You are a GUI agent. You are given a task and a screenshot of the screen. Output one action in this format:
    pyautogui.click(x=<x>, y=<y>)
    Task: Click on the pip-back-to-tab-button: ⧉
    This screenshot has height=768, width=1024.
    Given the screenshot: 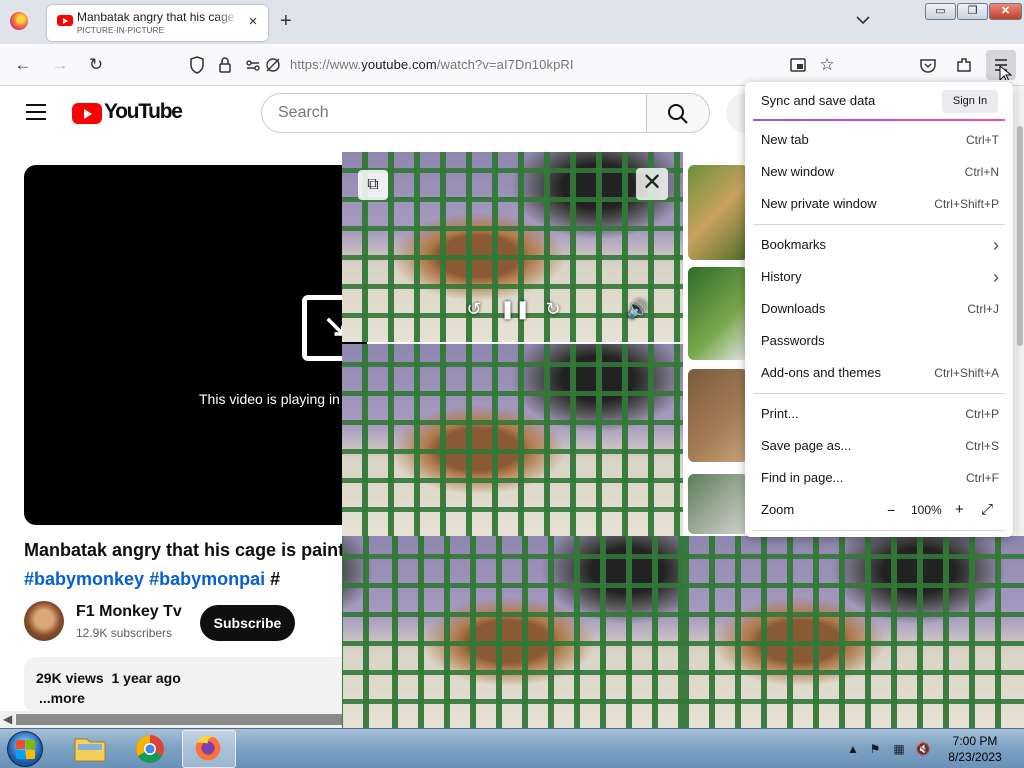 What is the action you would take?
    pyautogui.click(x=373, y=185)
    